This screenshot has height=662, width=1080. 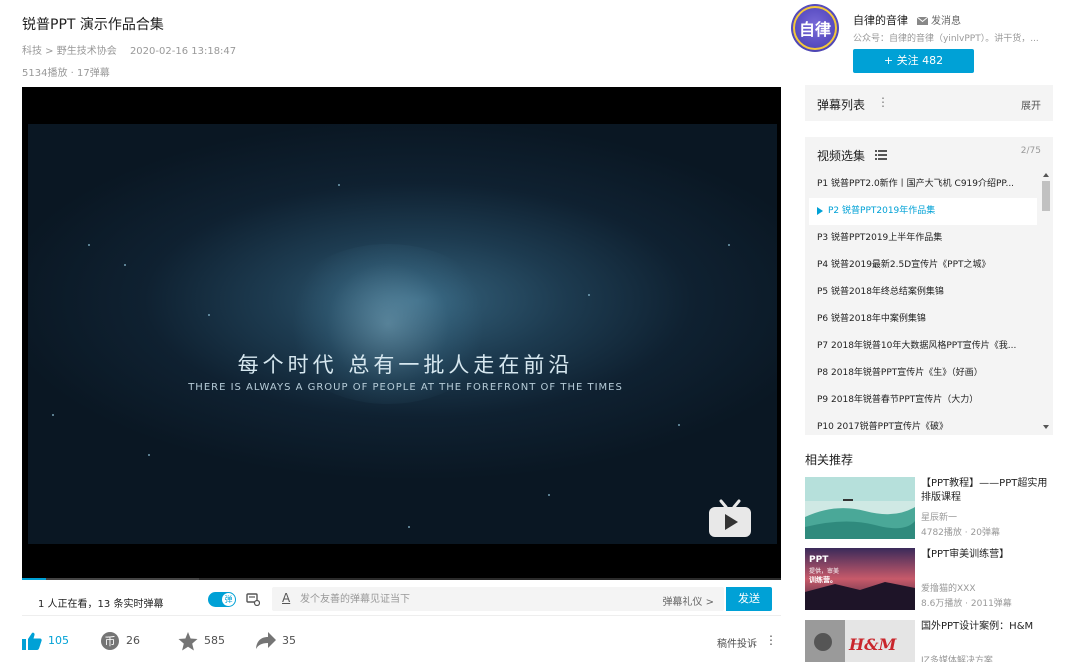 What do you see at coordinates (900, 373) in the screenshot?
I see `episode-label: P8 2018年锐普PPT宣传片《生》（好画）` at bounding box center [900, 373].